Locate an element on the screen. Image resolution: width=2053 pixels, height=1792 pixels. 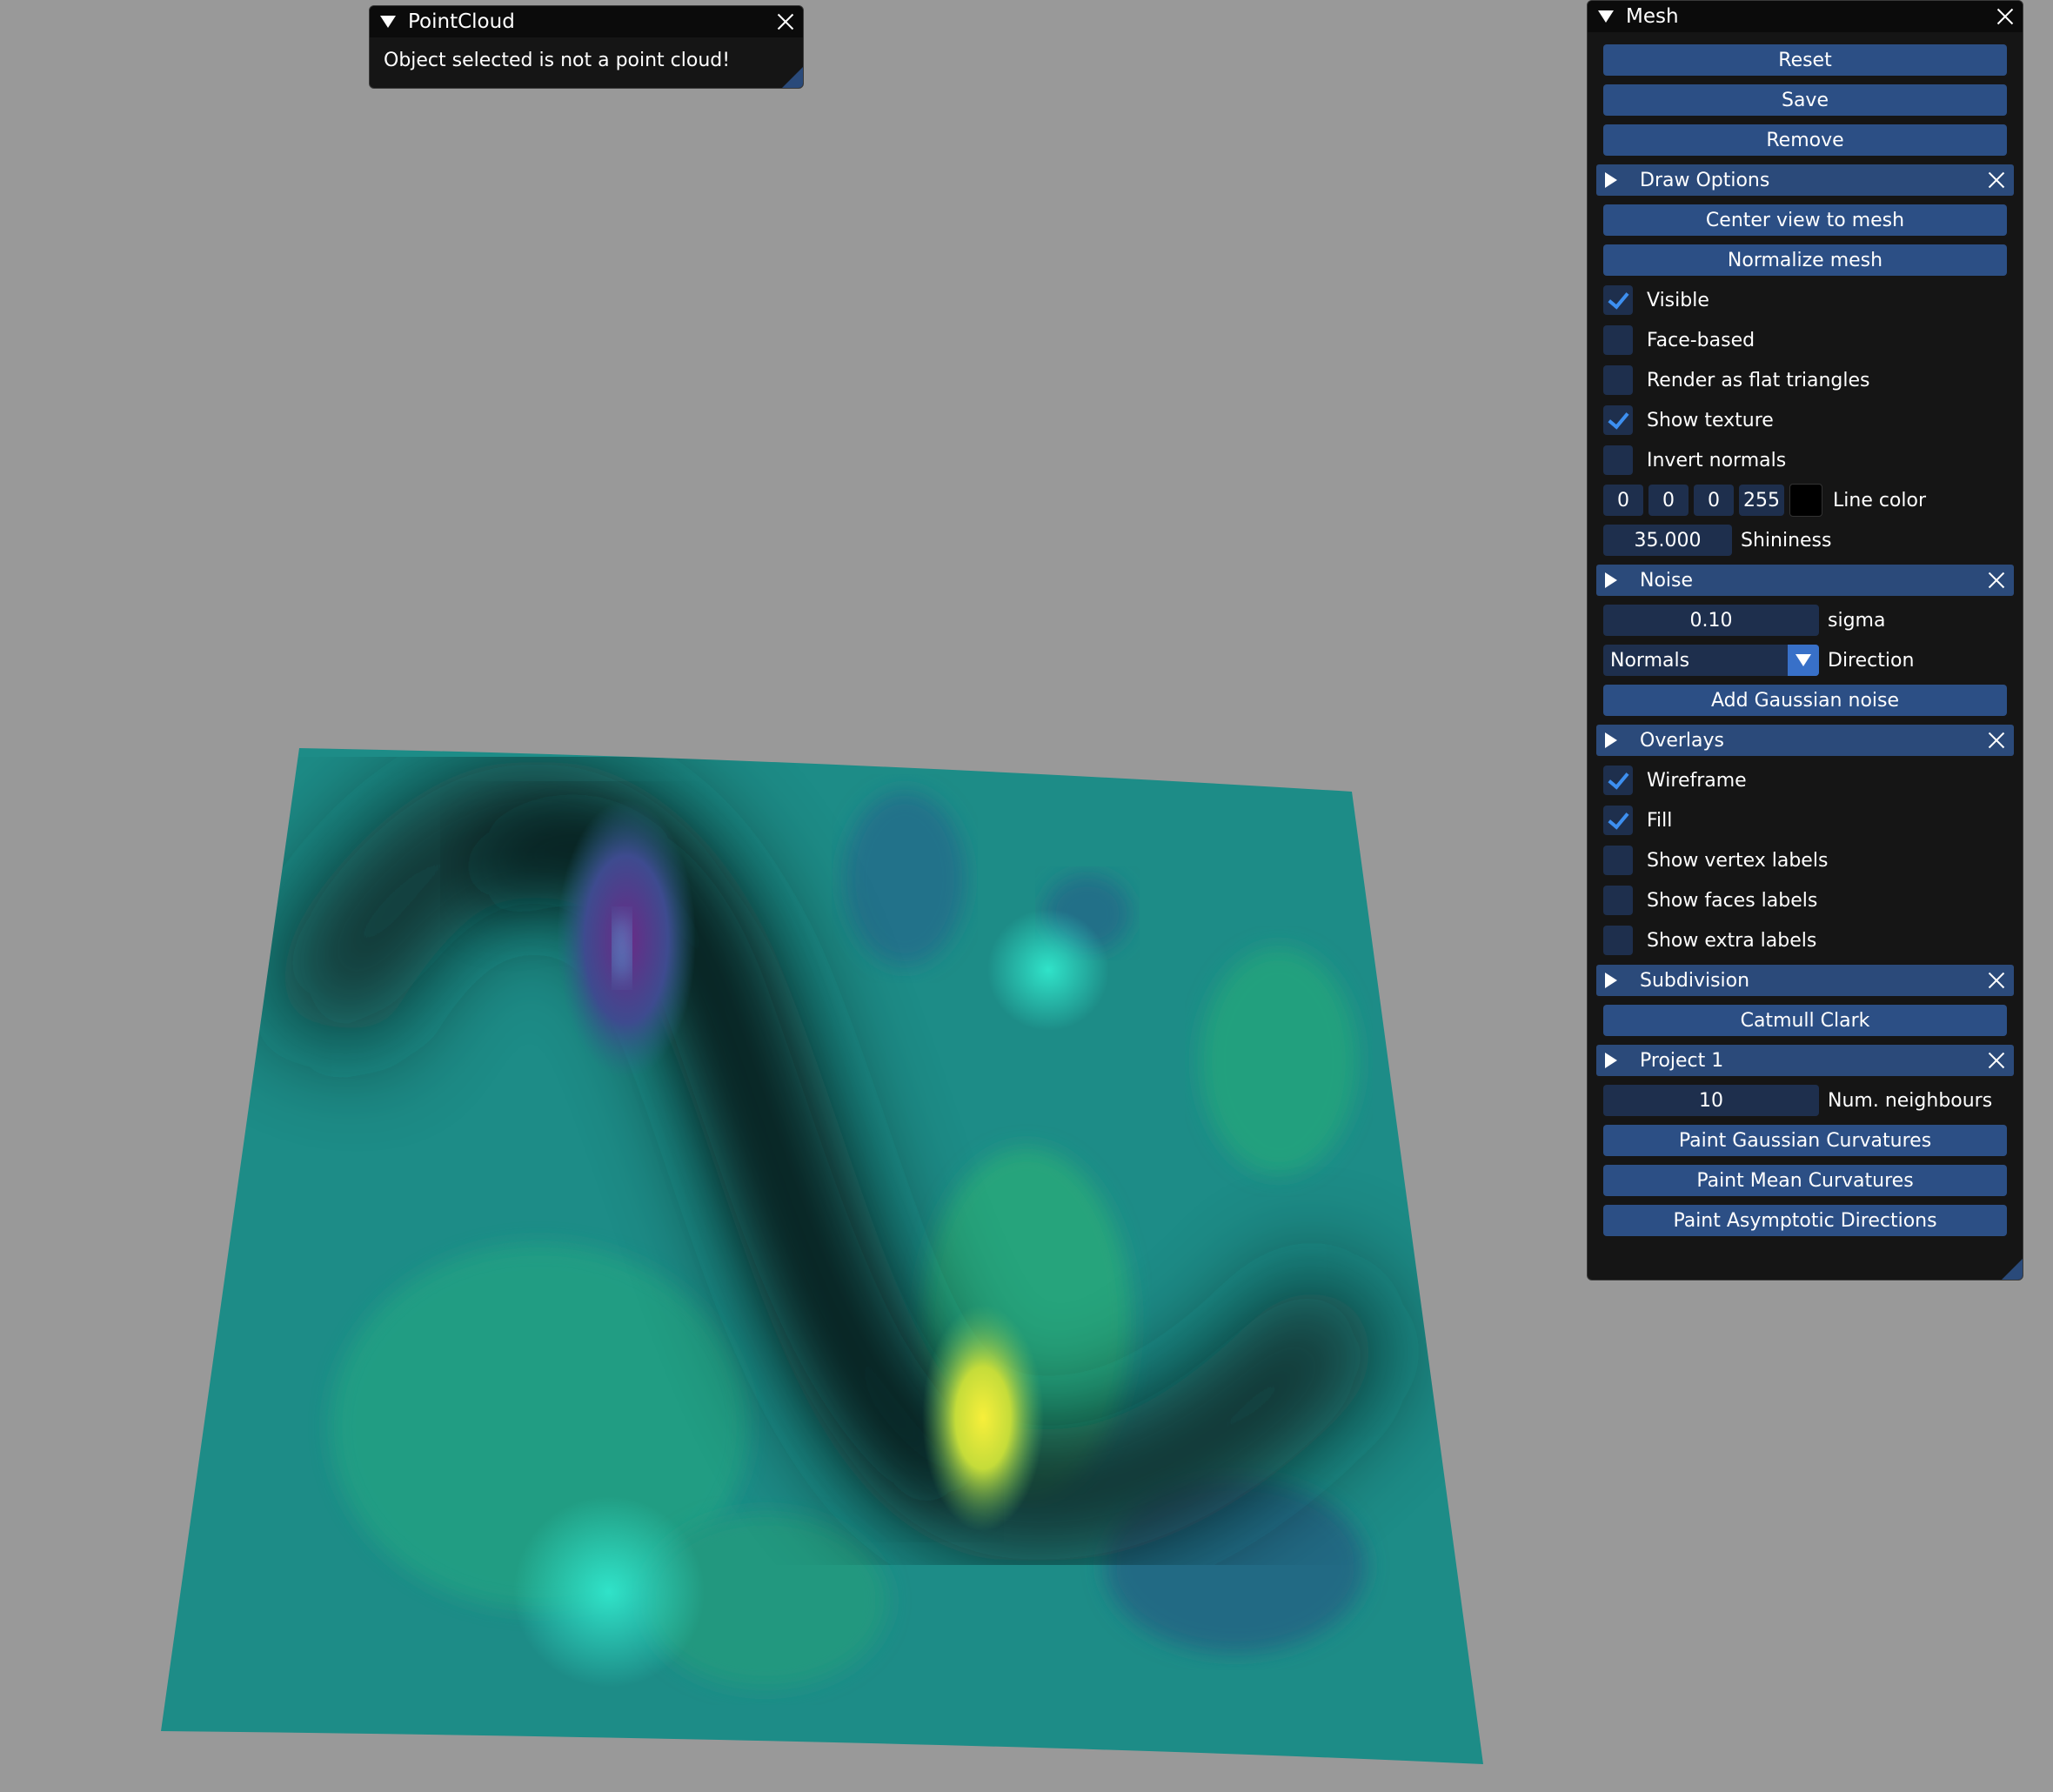
invert-normals-label: Invert normals is located at coordinates (1717, 460).